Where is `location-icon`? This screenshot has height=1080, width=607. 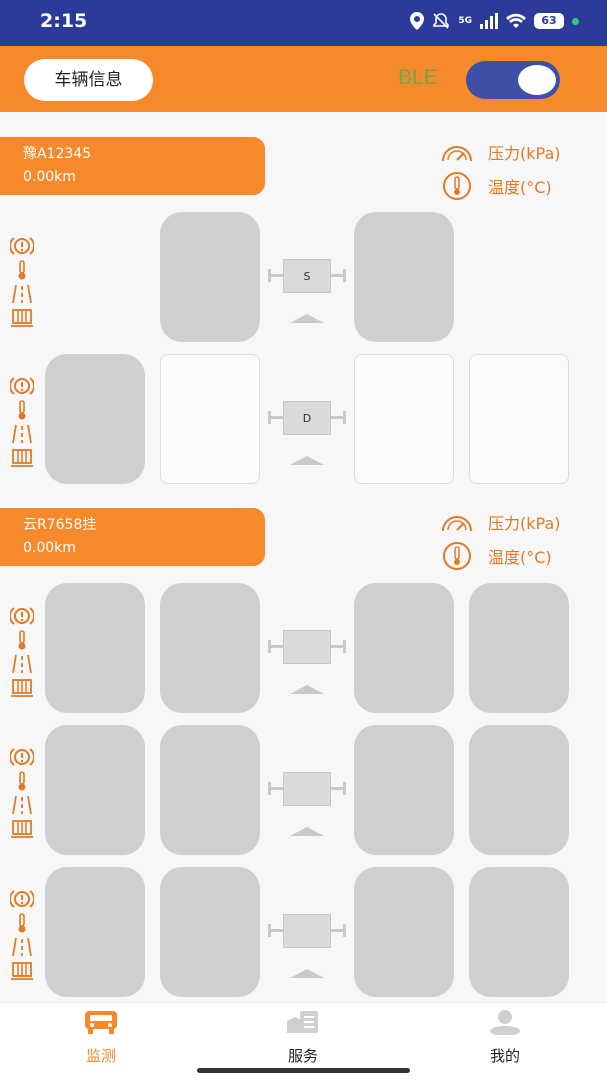
location-icon is located at coordinates (417, 21).